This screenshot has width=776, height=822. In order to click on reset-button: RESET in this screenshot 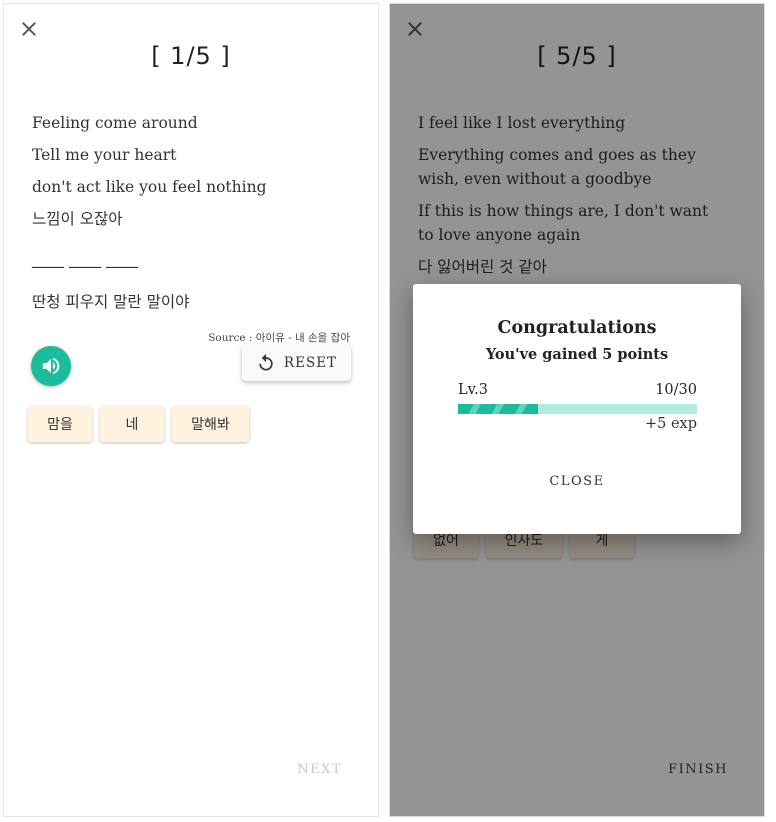, I will do `click(296, 363)`.